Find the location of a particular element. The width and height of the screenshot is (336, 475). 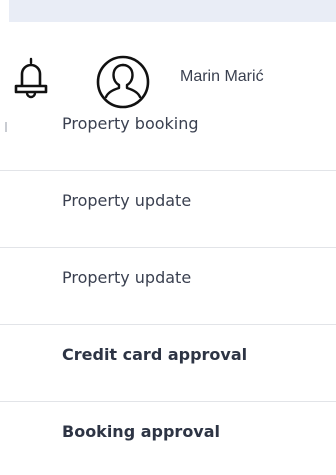

notification-label: Property booking is located at coordinates (130, 123).